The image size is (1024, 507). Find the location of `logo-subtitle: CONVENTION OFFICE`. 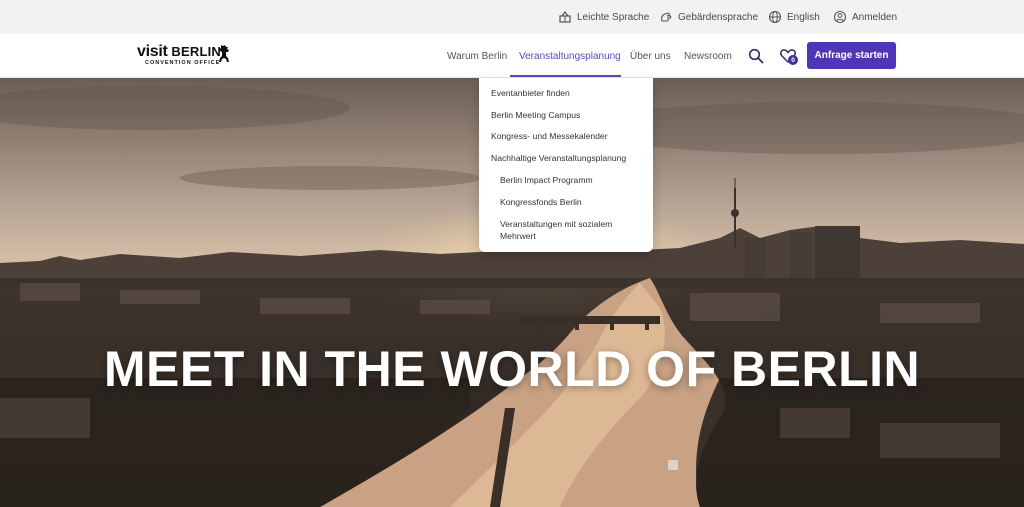

logo-subtitle: CONVENTION OFFICE is located at coordinates (183, 63).